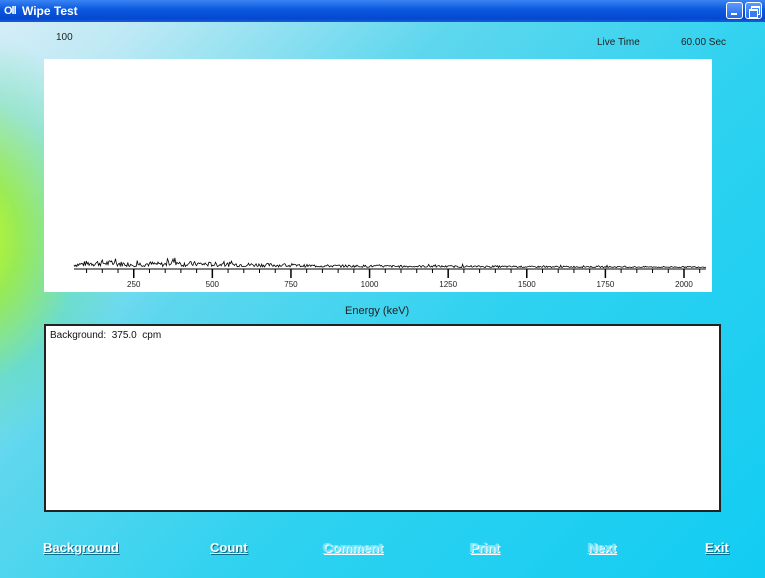 This screenshot has width=765, height=578. Describe the element at coordinates (370, 284) in the screenshot. I see `tick-label: 1000` at that location.